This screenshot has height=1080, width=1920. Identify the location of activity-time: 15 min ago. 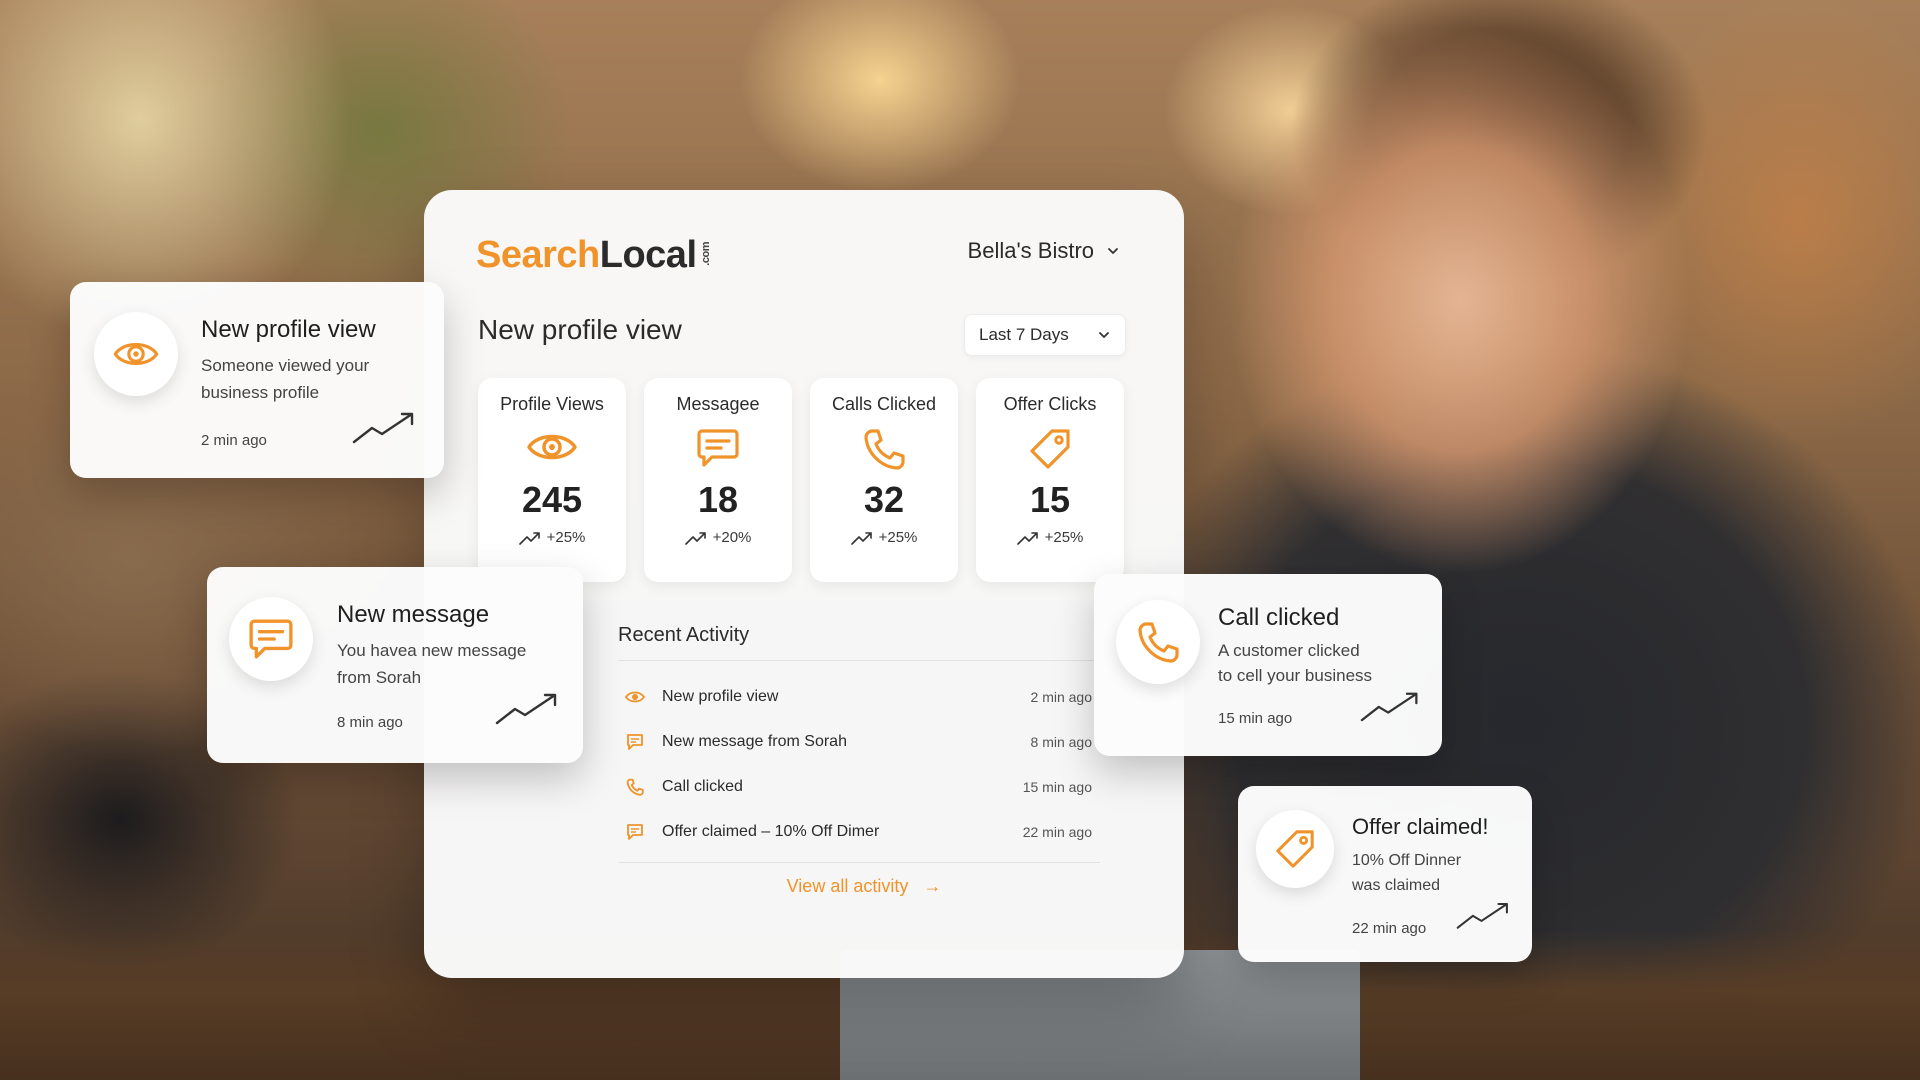
(1057, 786).